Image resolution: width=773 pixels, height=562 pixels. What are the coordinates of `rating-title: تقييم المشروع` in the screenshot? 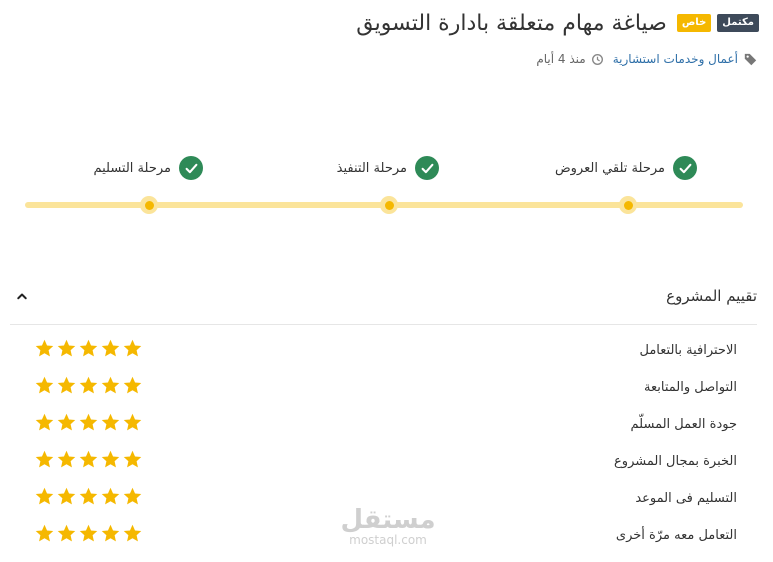 It's located at (711, 296).